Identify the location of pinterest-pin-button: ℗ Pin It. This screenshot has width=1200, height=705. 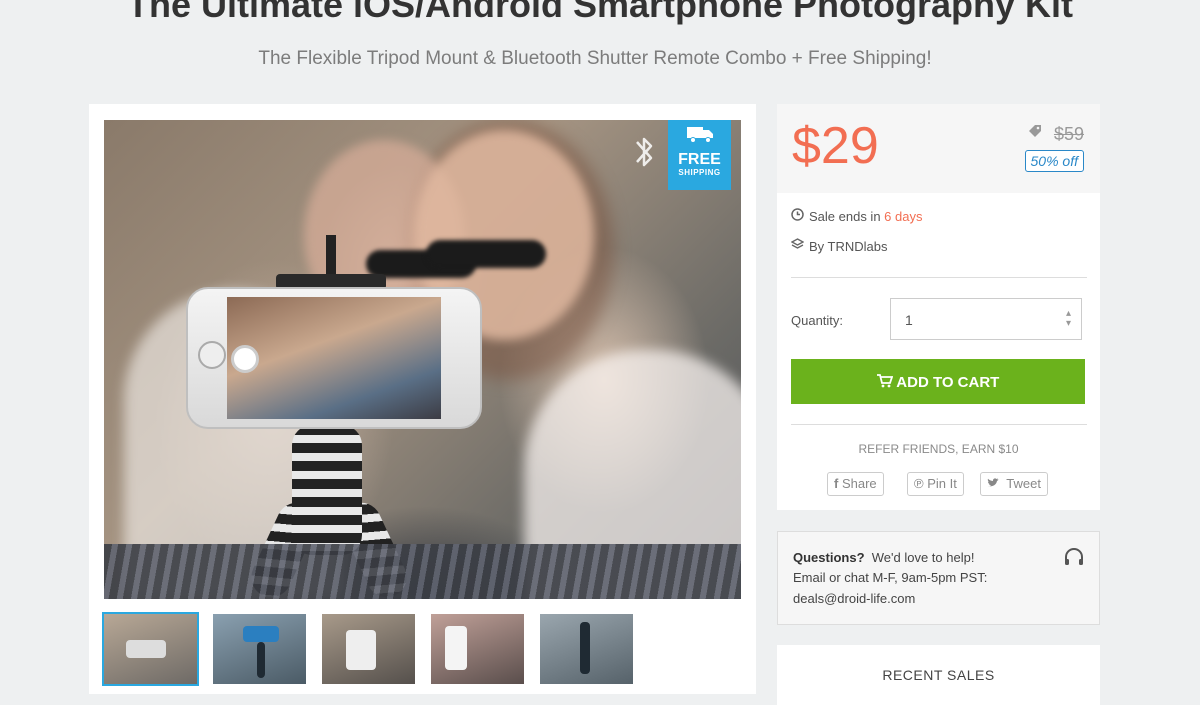
(935, 484).